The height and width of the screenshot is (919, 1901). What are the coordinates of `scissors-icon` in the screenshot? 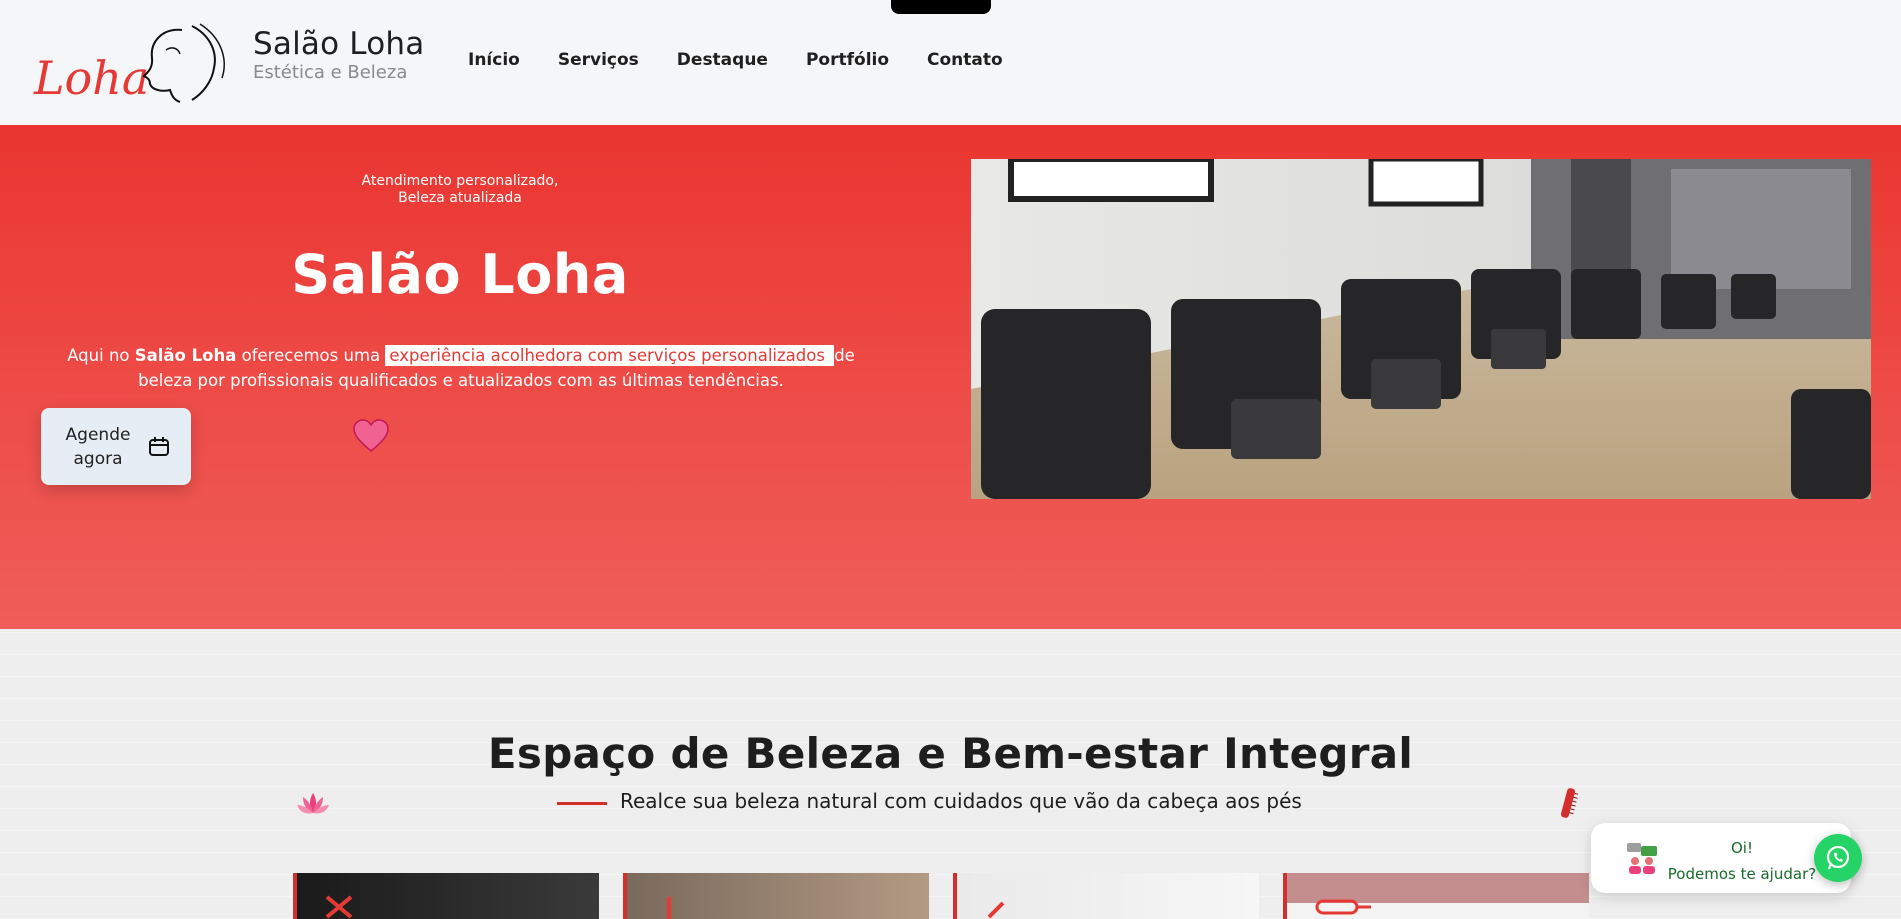 It's located at (339, 907).